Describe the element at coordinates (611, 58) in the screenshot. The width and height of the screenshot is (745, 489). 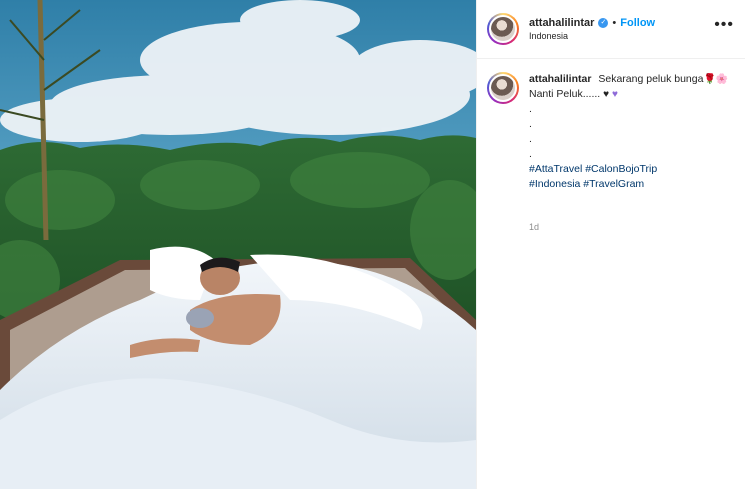
I see `header-divider` at that location.